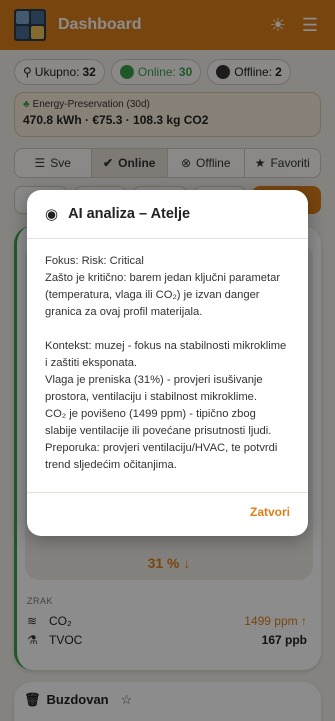 The width and height of the screenshot is (335, 721). I want to click on dialog-title: AI analiza – Atelje, so click(129, 214).